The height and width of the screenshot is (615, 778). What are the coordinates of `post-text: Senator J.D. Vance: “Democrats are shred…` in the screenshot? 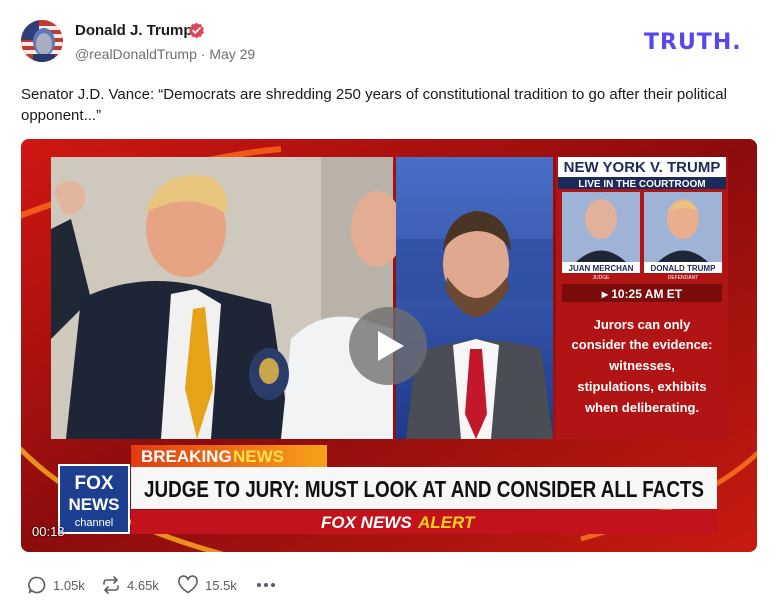 It's located at (374, 105).